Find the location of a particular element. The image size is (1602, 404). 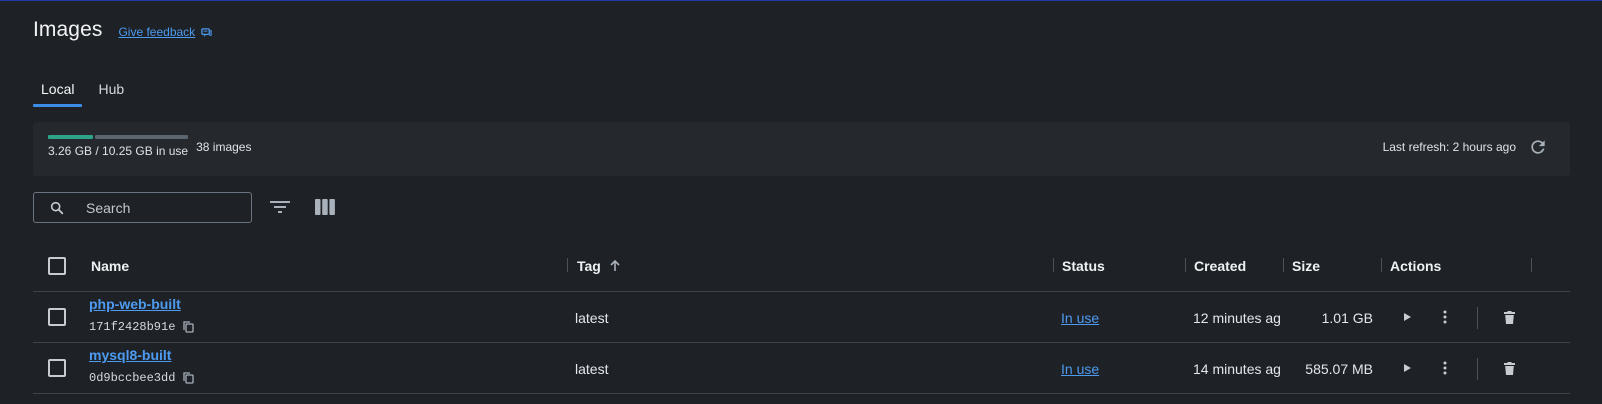

tab-bar: Local Hub is located at coordinates (86, 93).